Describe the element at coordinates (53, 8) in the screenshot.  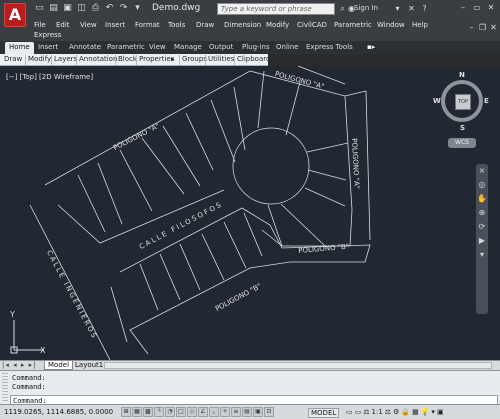
I see `open-icon: ▤` at that location.